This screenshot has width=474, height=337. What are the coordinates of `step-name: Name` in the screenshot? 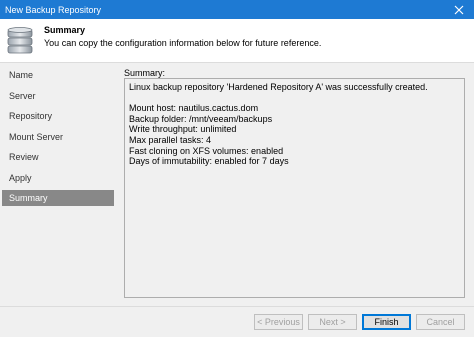 It's located at (58, 75).